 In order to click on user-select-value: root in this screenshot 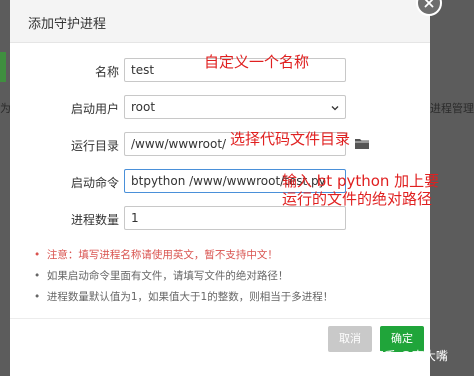, I will do `click(143, 107)`.